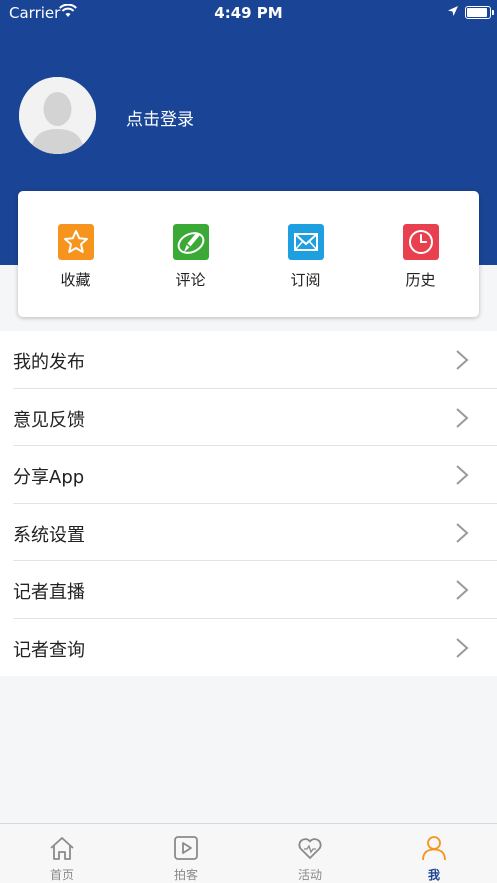  I want to click on default-user-avatar-icon, so click(57, 115).